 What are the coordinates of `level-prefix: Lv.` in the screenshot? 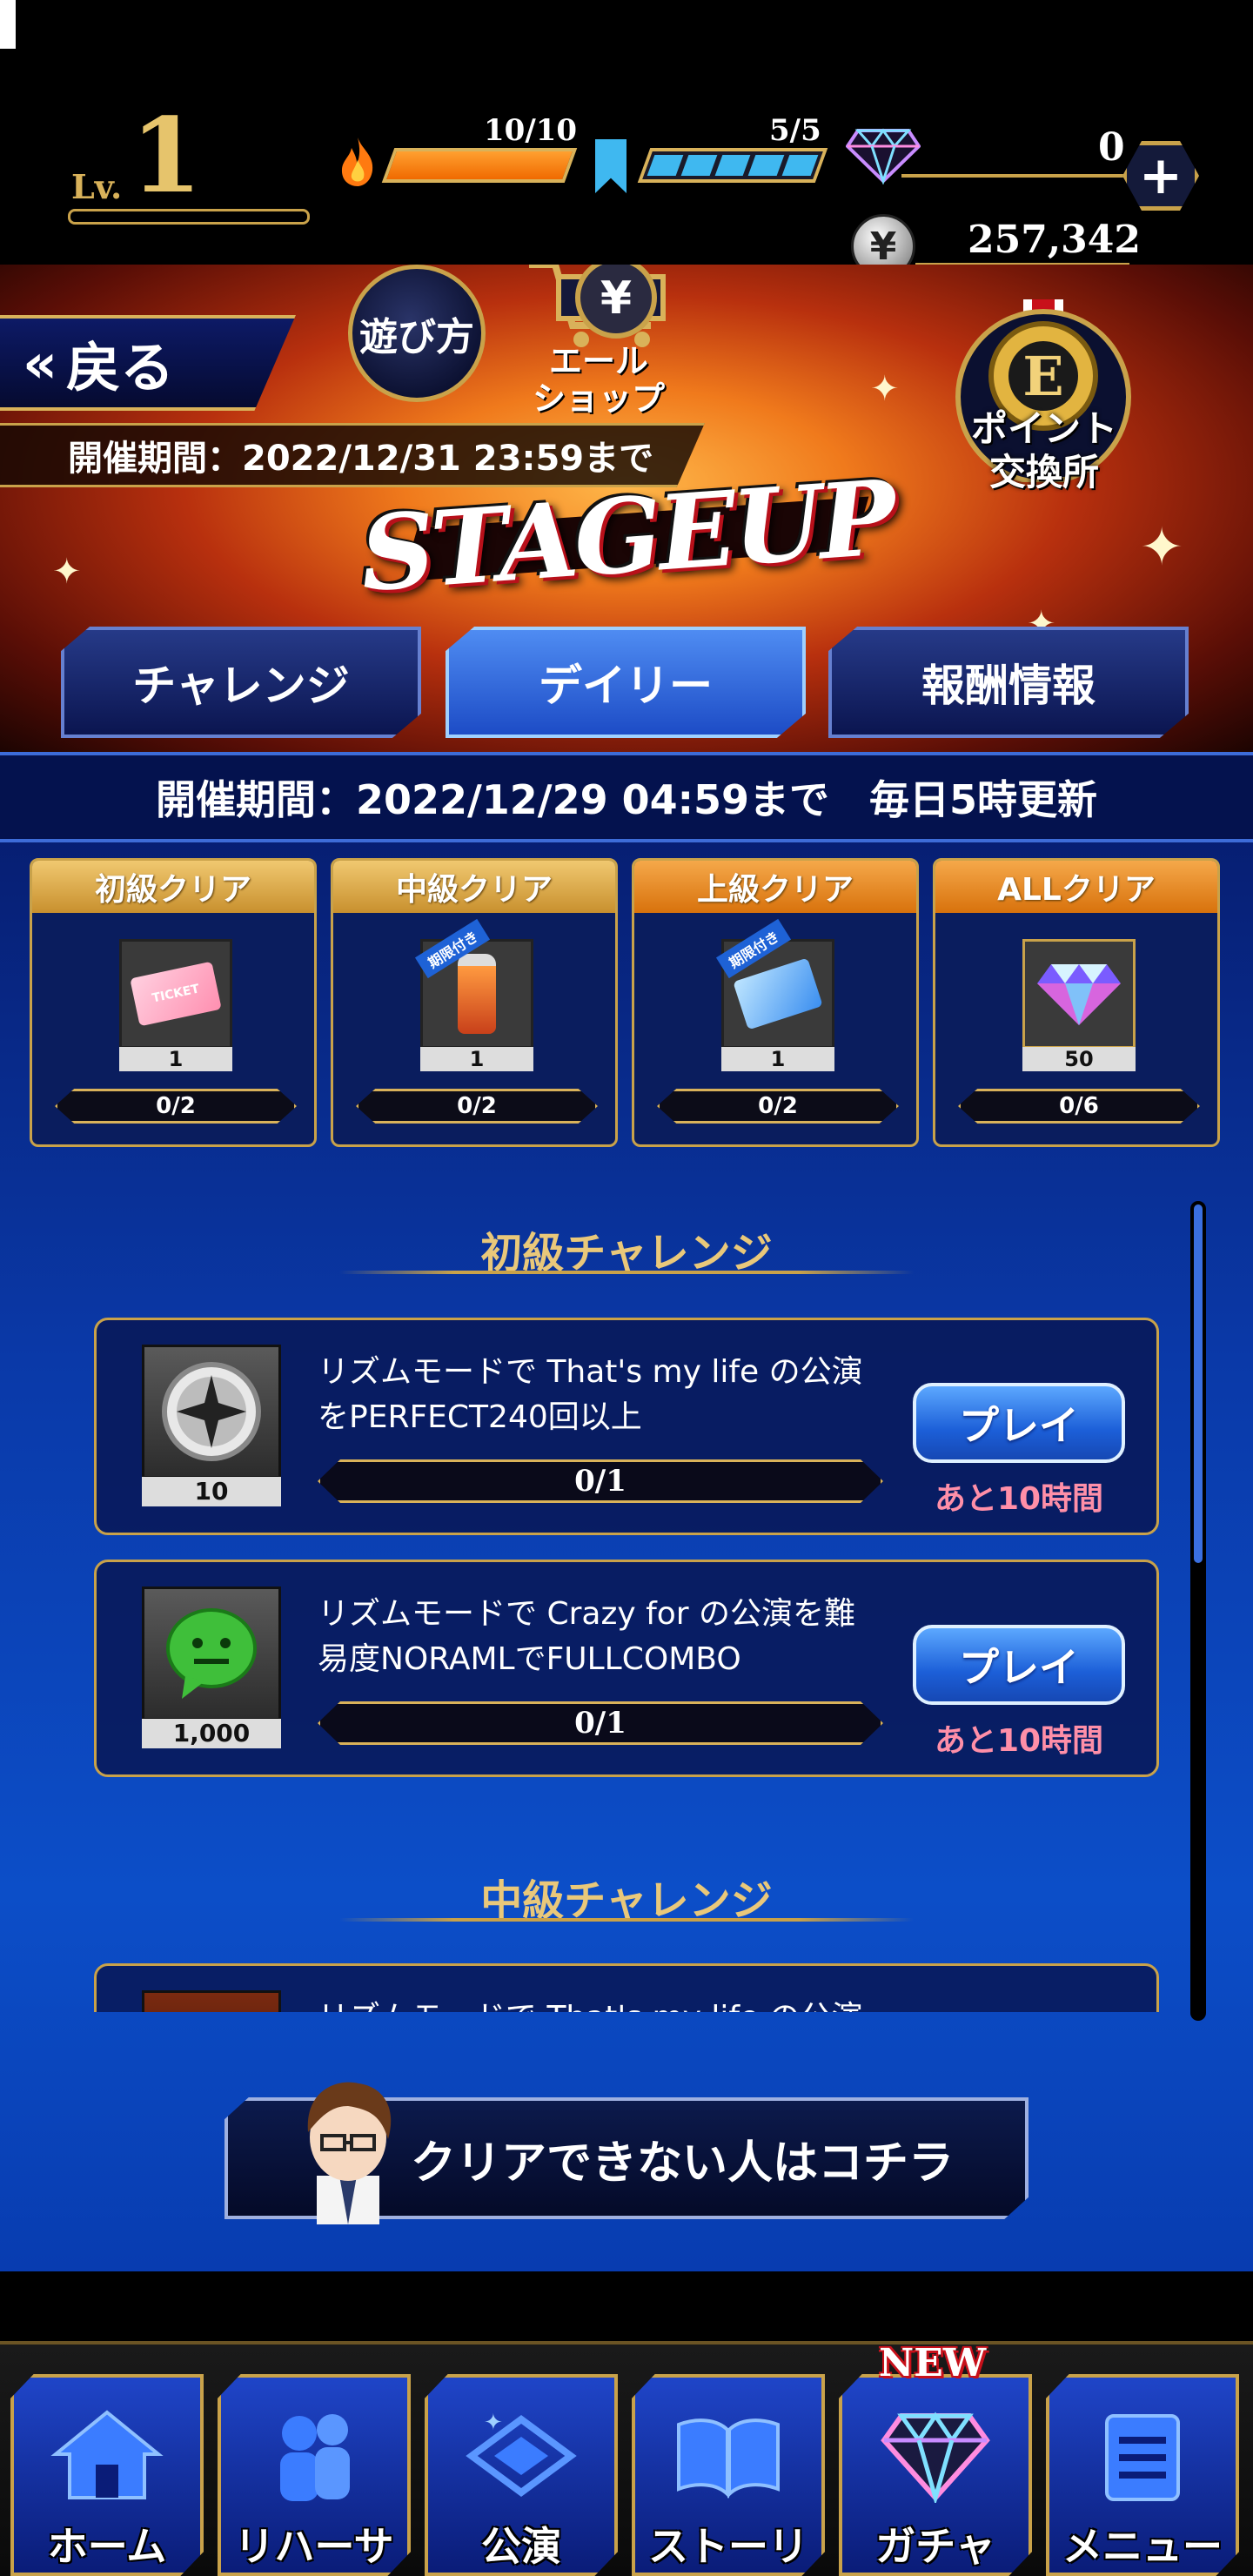 It's located at (97, 186).